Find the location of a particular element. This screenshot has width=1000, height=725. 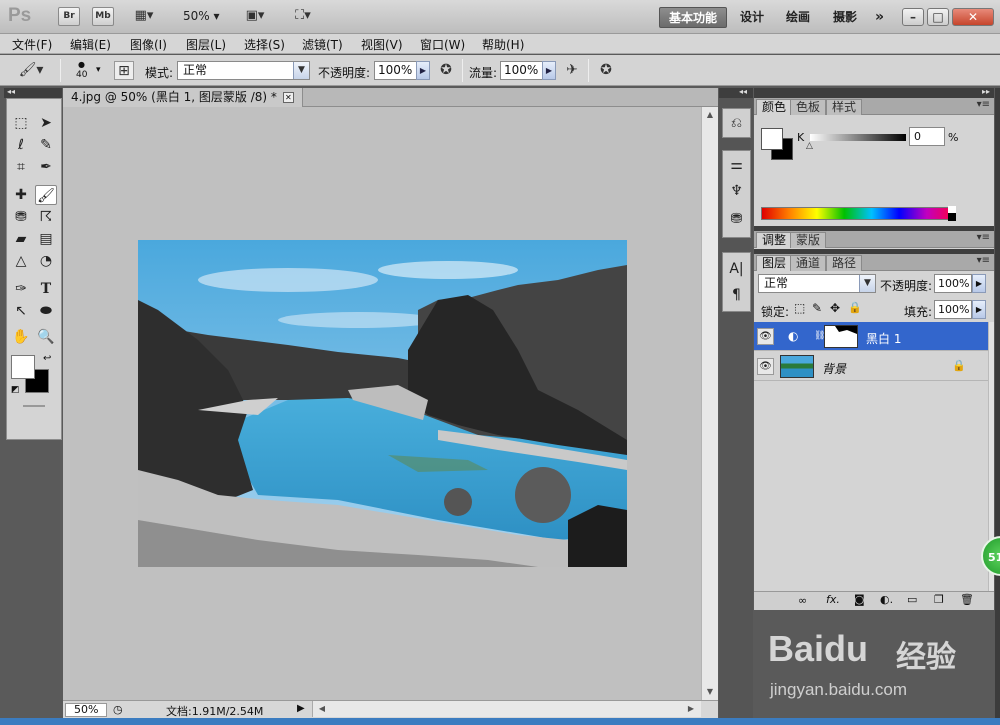

tablet-size-icon: ✪ is located at coordinates (606, 70).